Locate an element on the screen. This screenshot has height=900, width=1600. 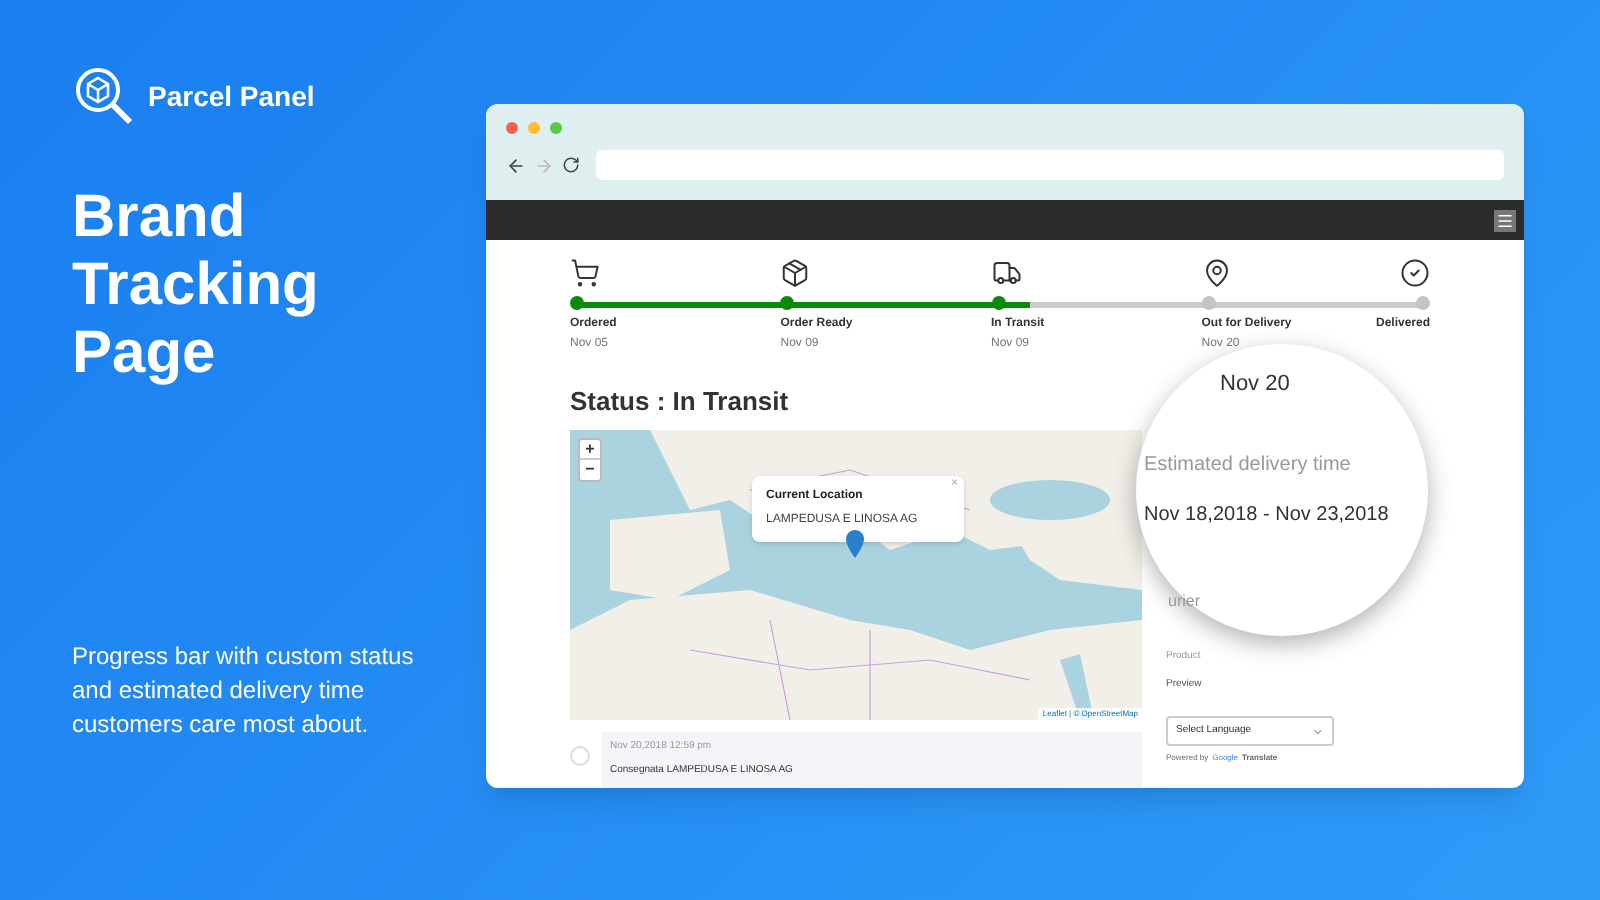
magnified-label: Estimated delivery time is located at coordinates (1248, 465).